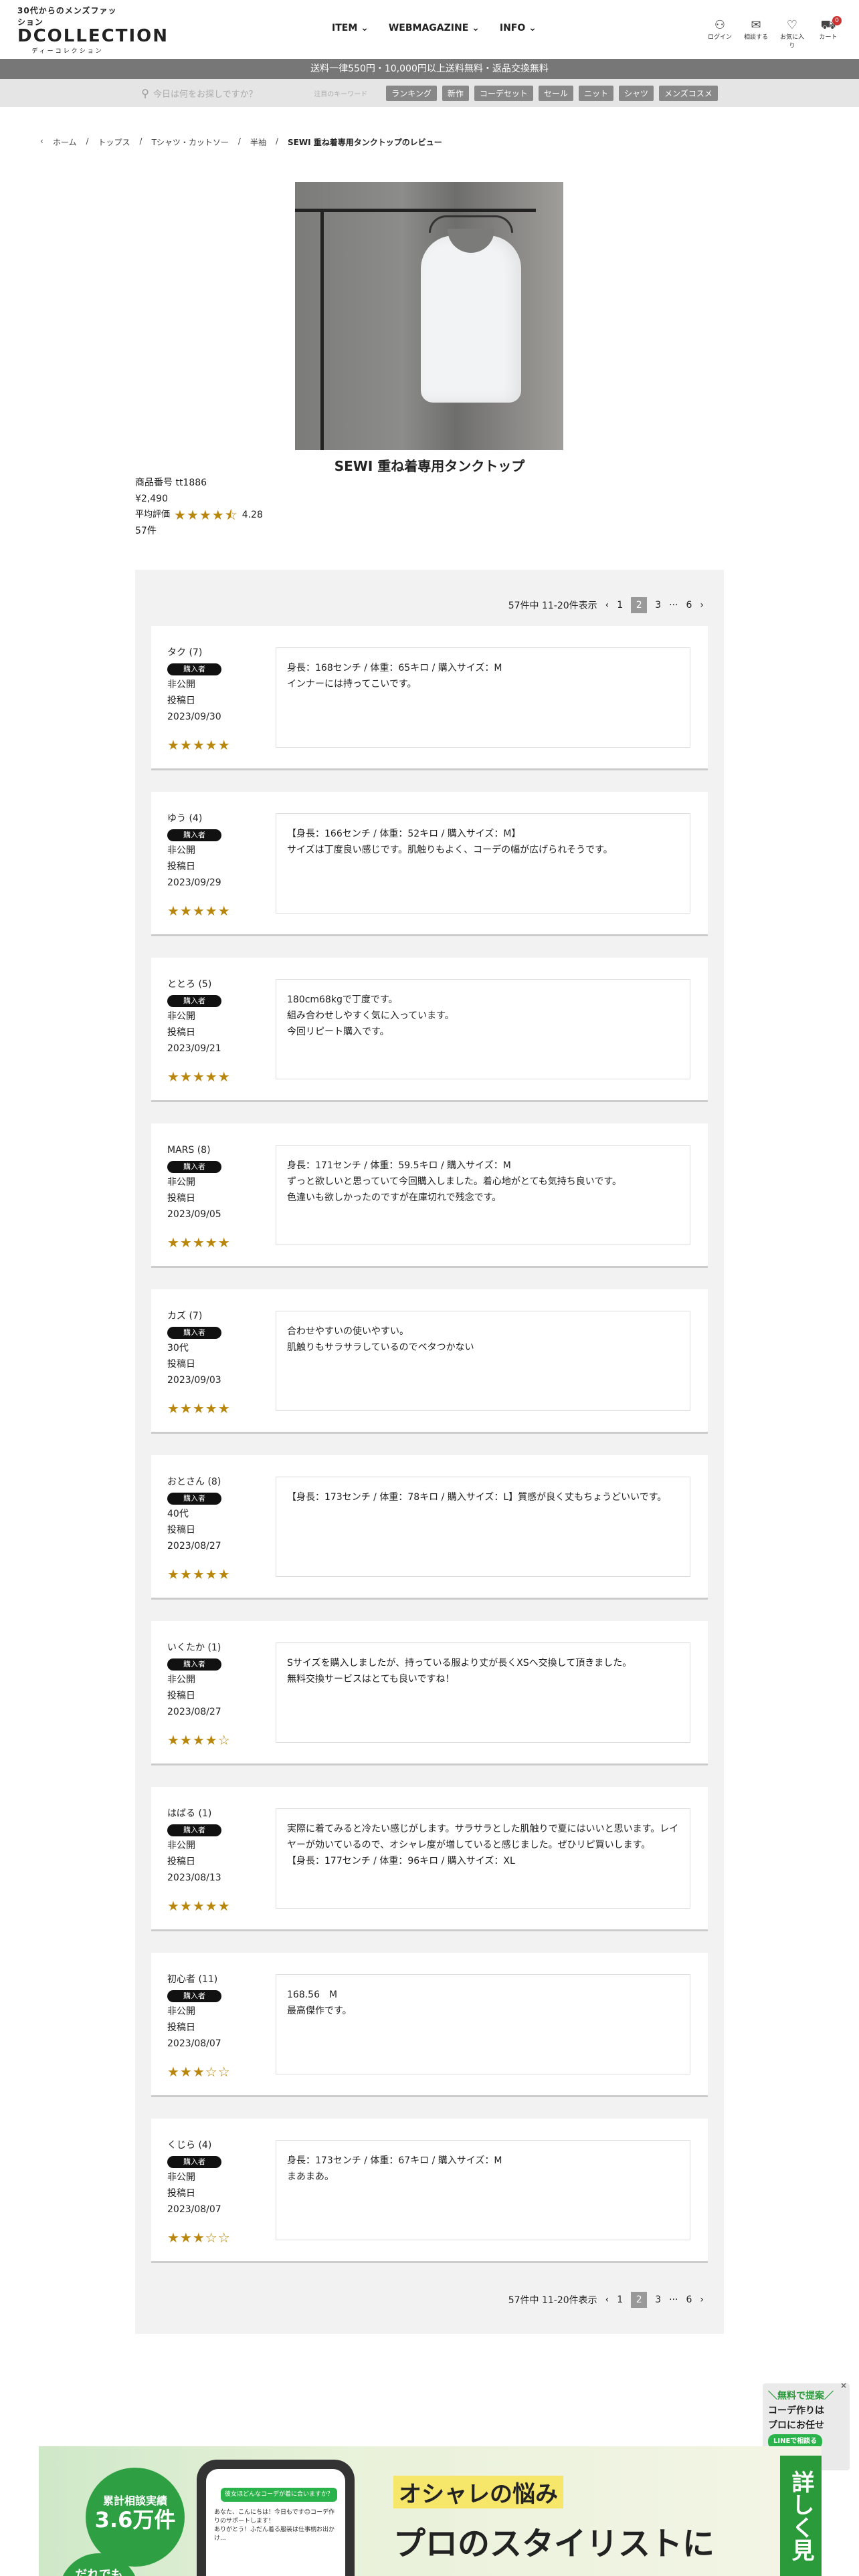 This screenshot has height=2576, width=859. Describe the element at coordinates (518, 28) in the screenshot. I see `nav-item-info: INFO ⌄` at that location.